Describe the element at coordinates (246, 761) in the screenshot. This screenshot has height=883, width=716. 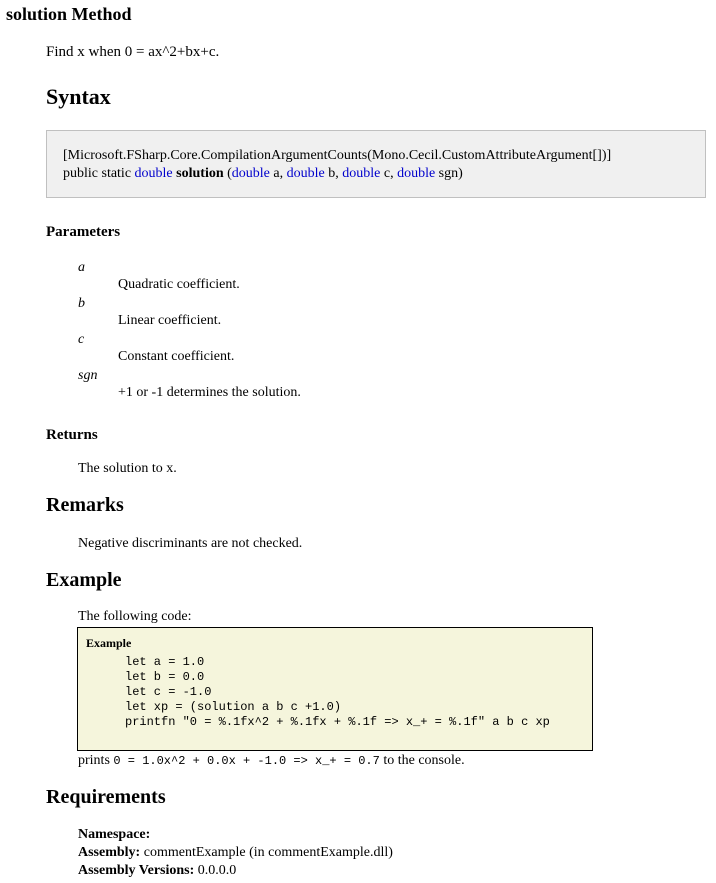
I see `prints-output: 0 = 1.0x^2 + 0.0x + -1.0 => x_+ = 0.7` at that location.